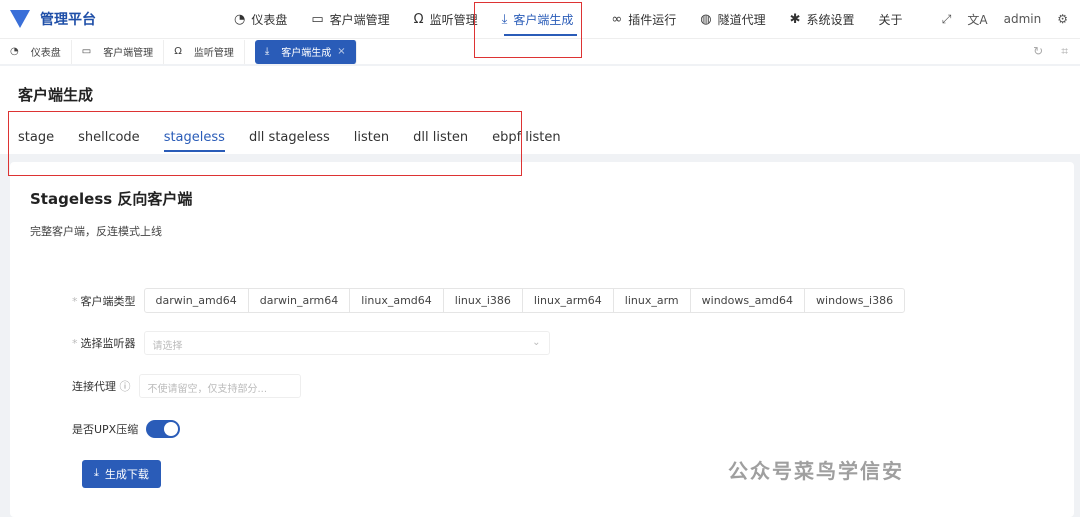 This screenshot has width=1080, height=517. Describe the element at coordinates (341, 51) in the screenshot. I see `close-icon: ×` at that location.